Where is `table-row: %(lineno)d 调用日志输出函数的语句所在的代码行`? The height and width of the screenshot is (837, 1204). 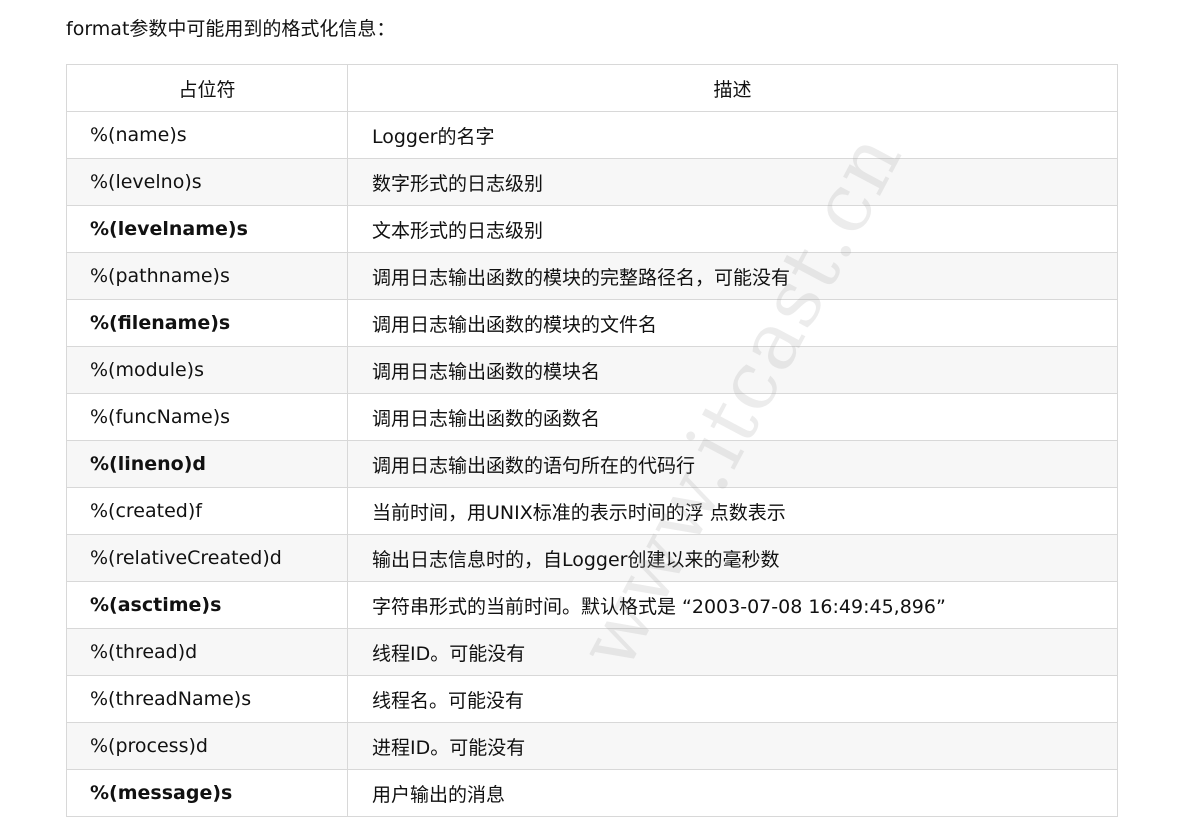
table-row: %(lineno)d 调用日志输出函数的语句所在的代码行 is located at coordinates (592, 464).